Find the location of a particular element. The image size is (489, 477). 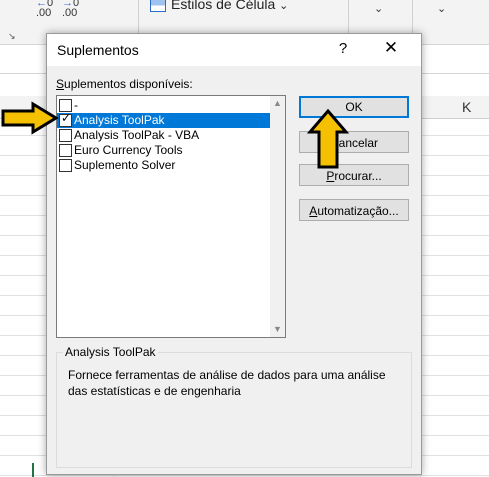

close-button: ✕ is located at coordinates (391, 48).